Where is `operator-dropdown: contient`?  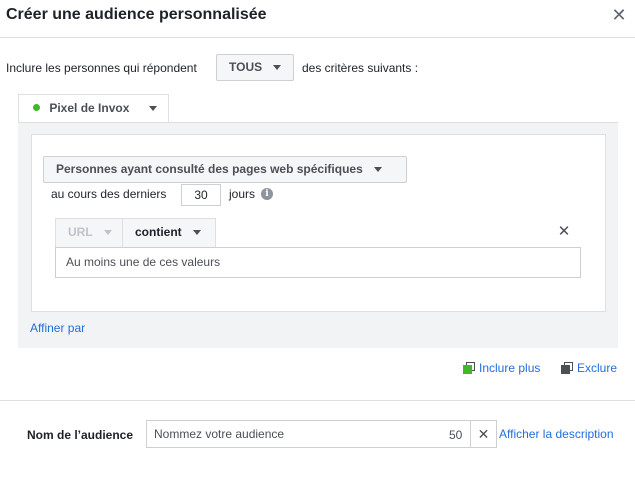 operator-dropdown: contient is located at coordinates (169, 232).